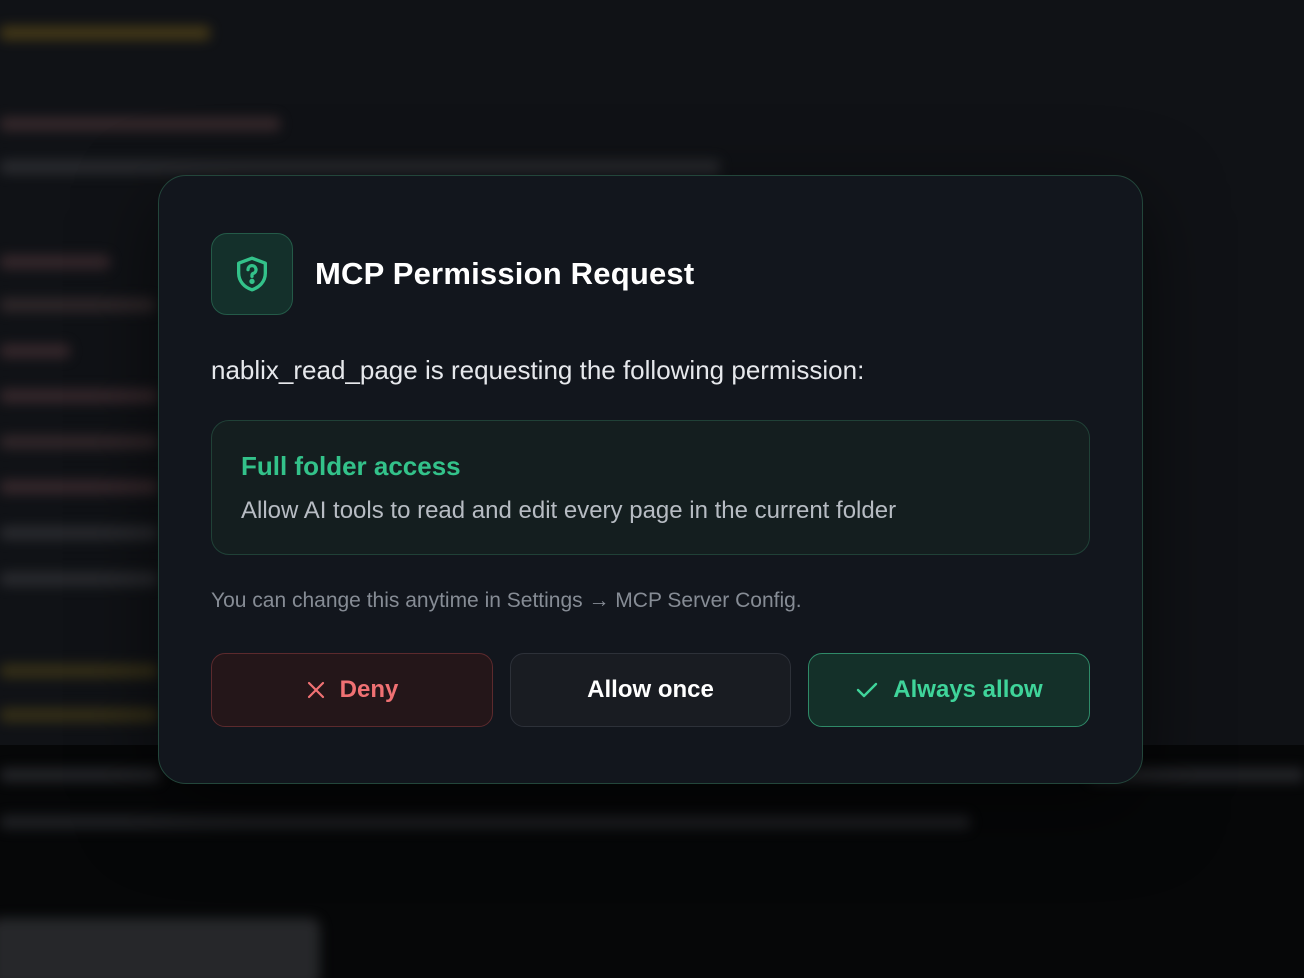  I want to click on dialog-header: MCP Permission Request, so click(452, 274).